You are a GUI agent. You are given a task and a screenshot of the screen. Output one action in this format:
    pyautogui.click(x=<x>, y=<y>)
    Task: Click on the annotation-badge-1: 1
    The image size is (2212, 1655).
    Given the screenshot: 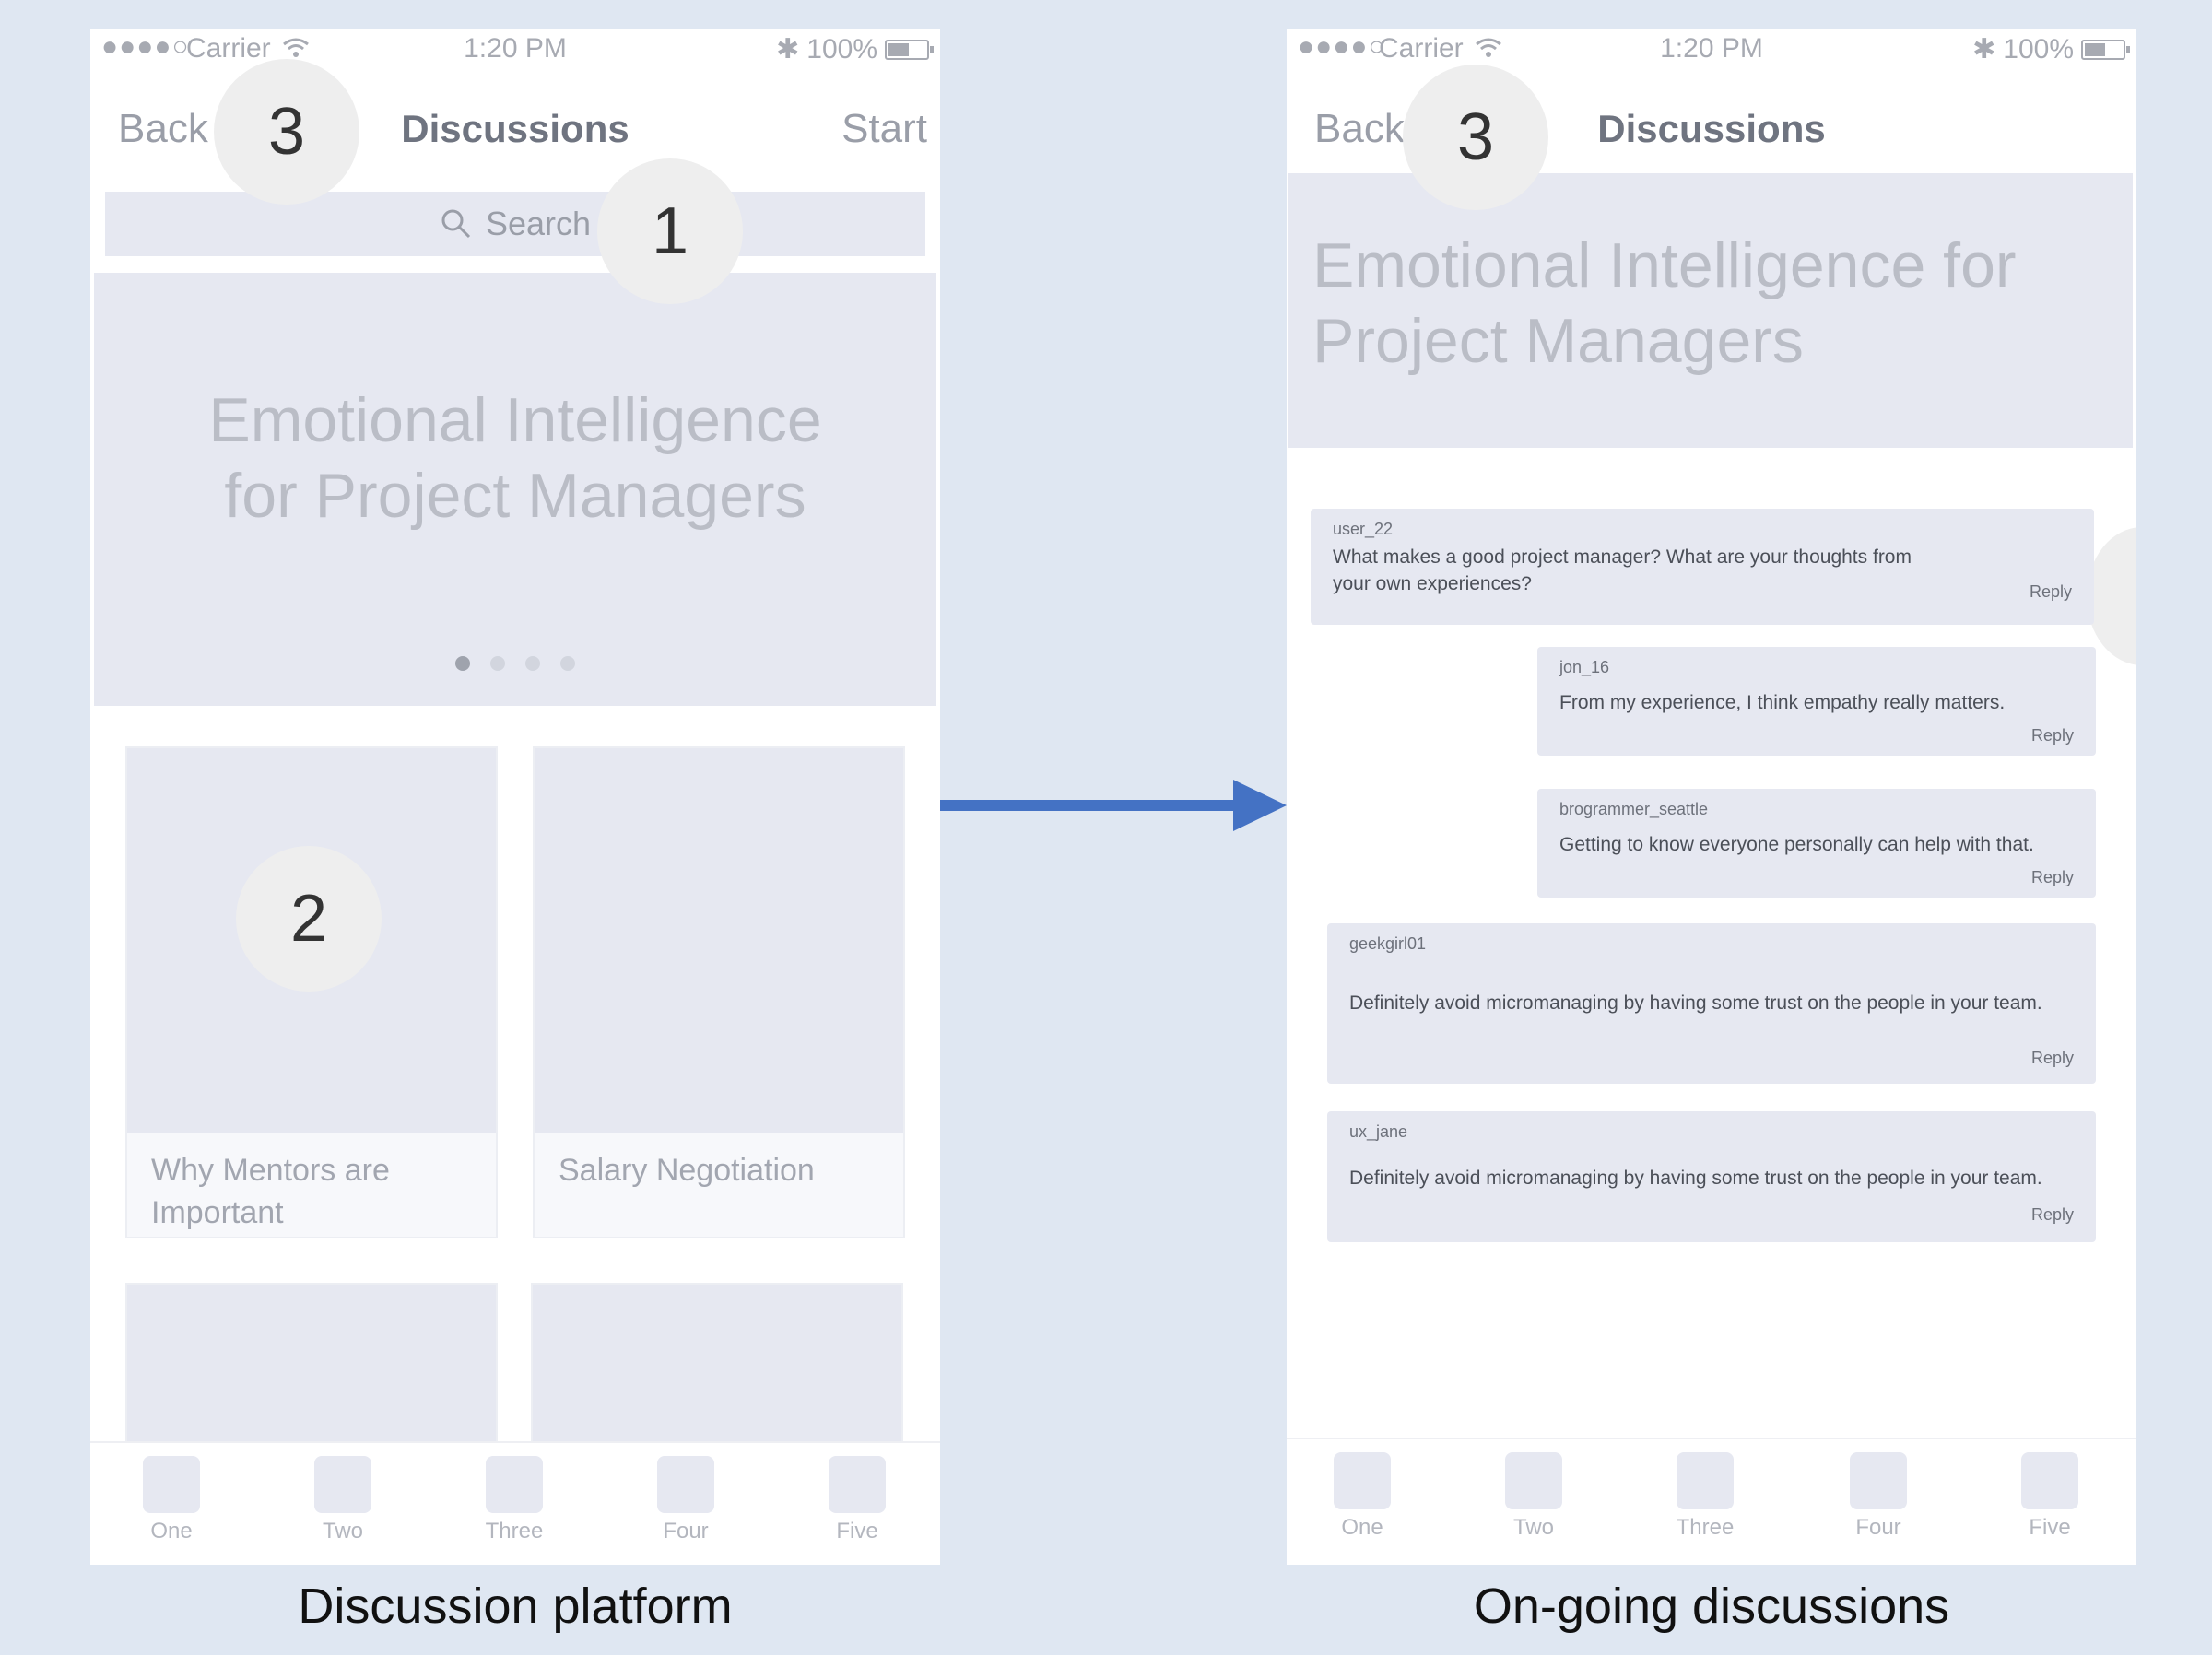 What is the action you would take?
    pyautogui.click(x=670, y=231)
    